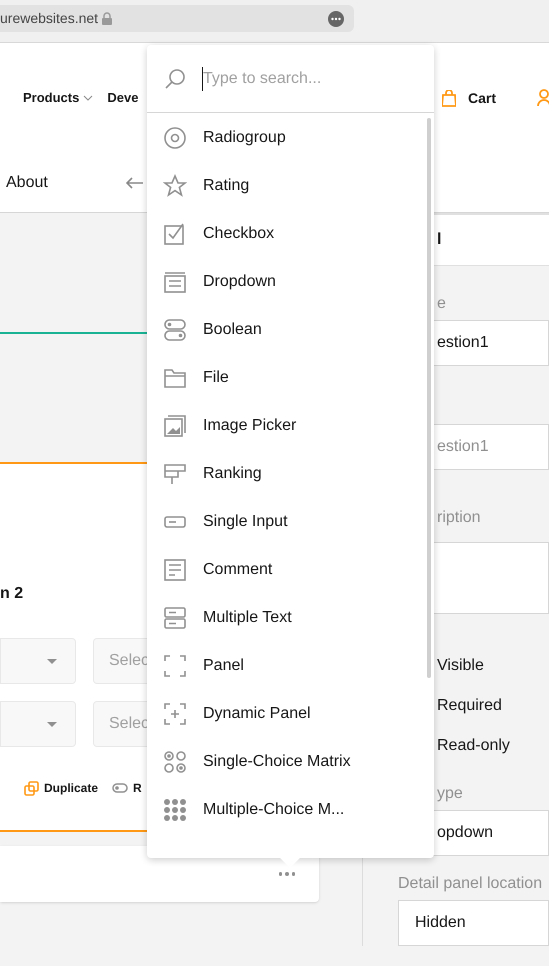  I want to click on checkbox-label: Required, so click(469, 706).